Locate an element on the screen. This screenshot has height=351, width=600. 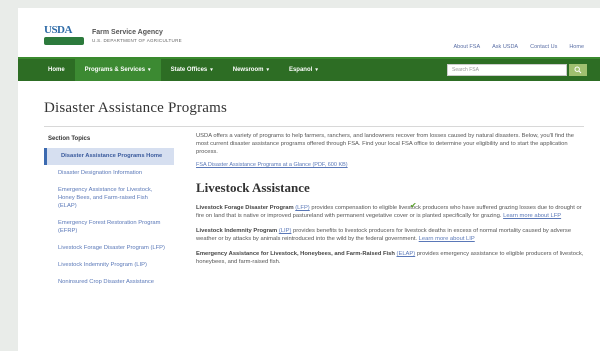
learn-more-link: Learn more about LFP is located at coordinates (532, 216).